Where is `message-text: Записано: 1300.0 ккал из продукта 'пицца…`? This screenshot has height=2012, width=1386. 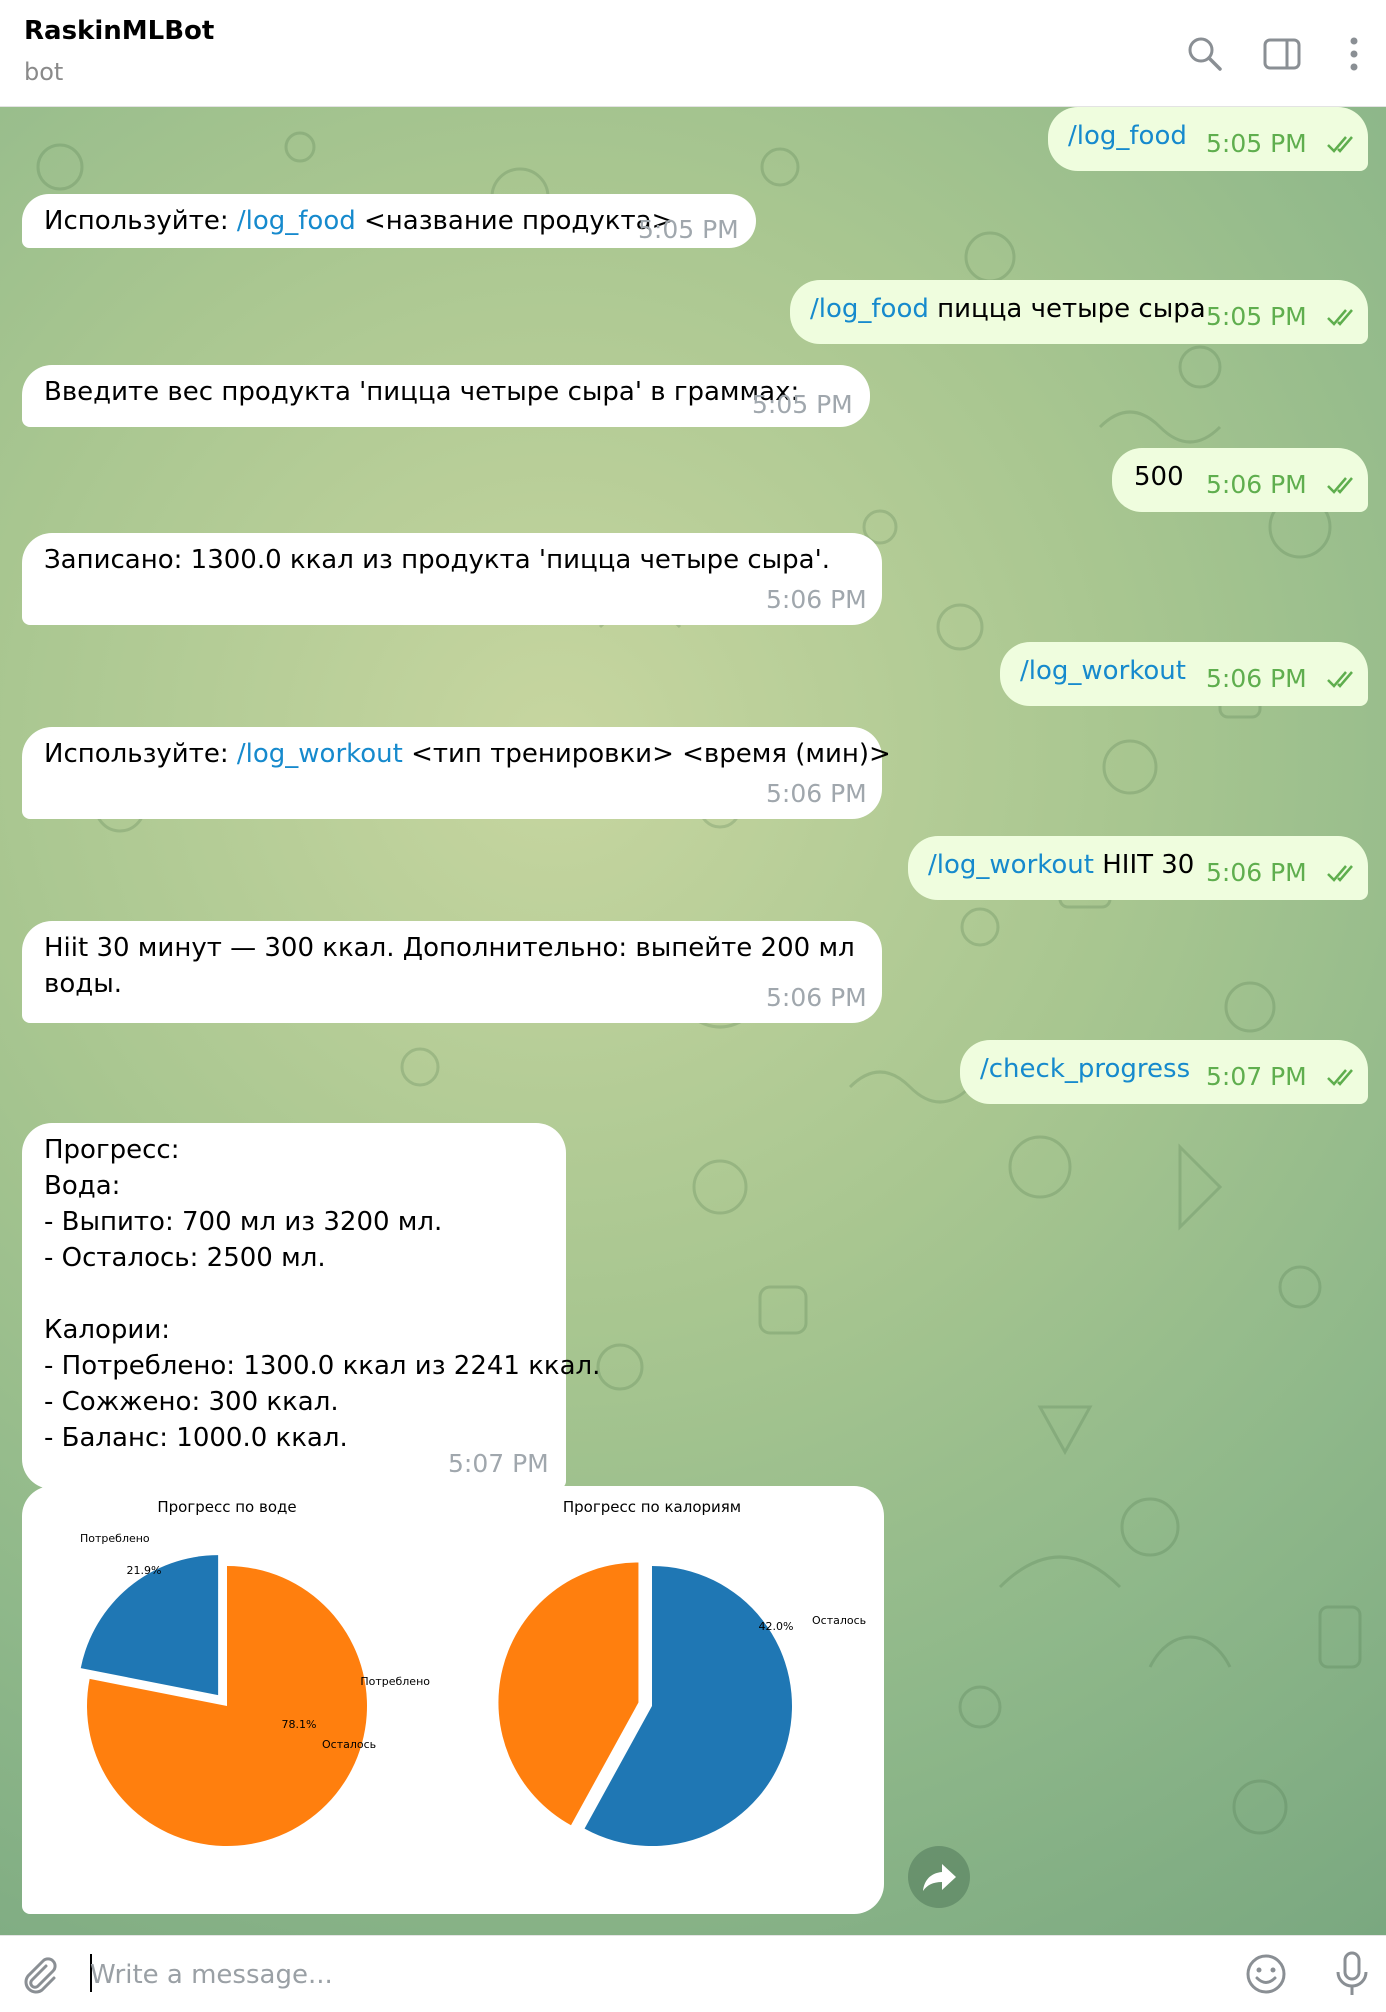 message-text: Записано: 1300.0 ккал из продукта 'пицца… is located at coordinates (437, 560).